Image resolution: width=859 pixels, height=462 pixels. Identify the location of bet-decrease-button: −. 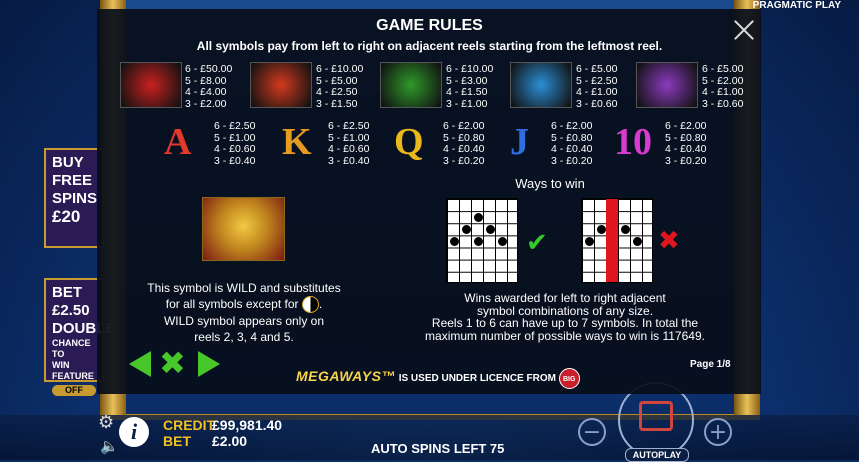
(592, 432).